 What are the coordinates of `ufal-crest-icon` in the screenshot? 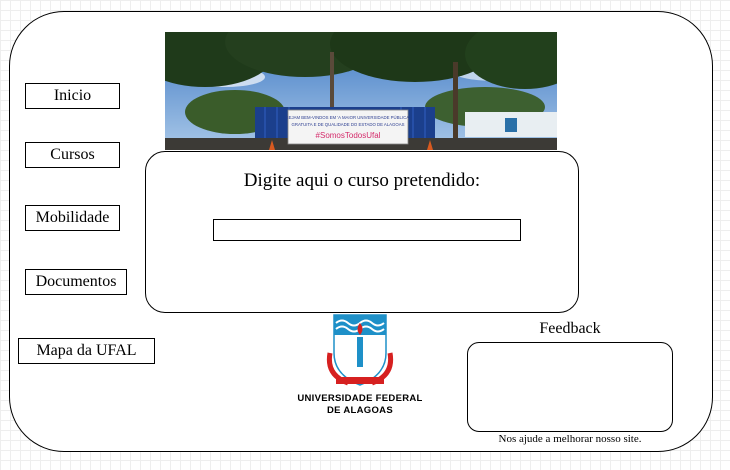 It's located at (360, 350).